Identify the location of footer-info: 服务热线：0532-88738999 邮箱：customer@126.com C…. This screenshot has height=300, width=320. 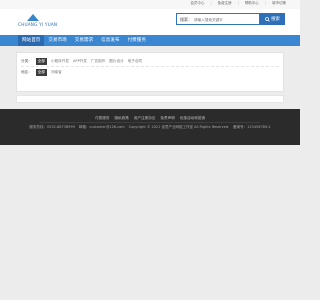
(150, 127).